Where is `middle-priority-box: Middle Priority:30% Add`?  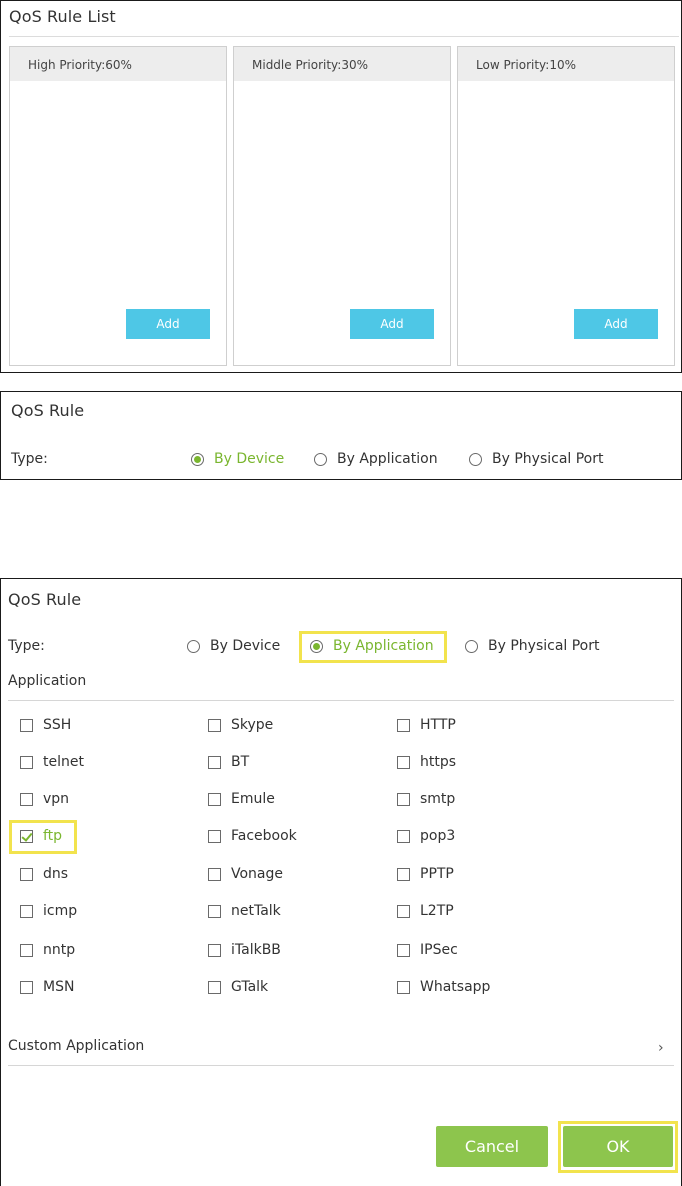 middle-priority-box: Middle Priority:30% Add is located at coordinates (342, 206).